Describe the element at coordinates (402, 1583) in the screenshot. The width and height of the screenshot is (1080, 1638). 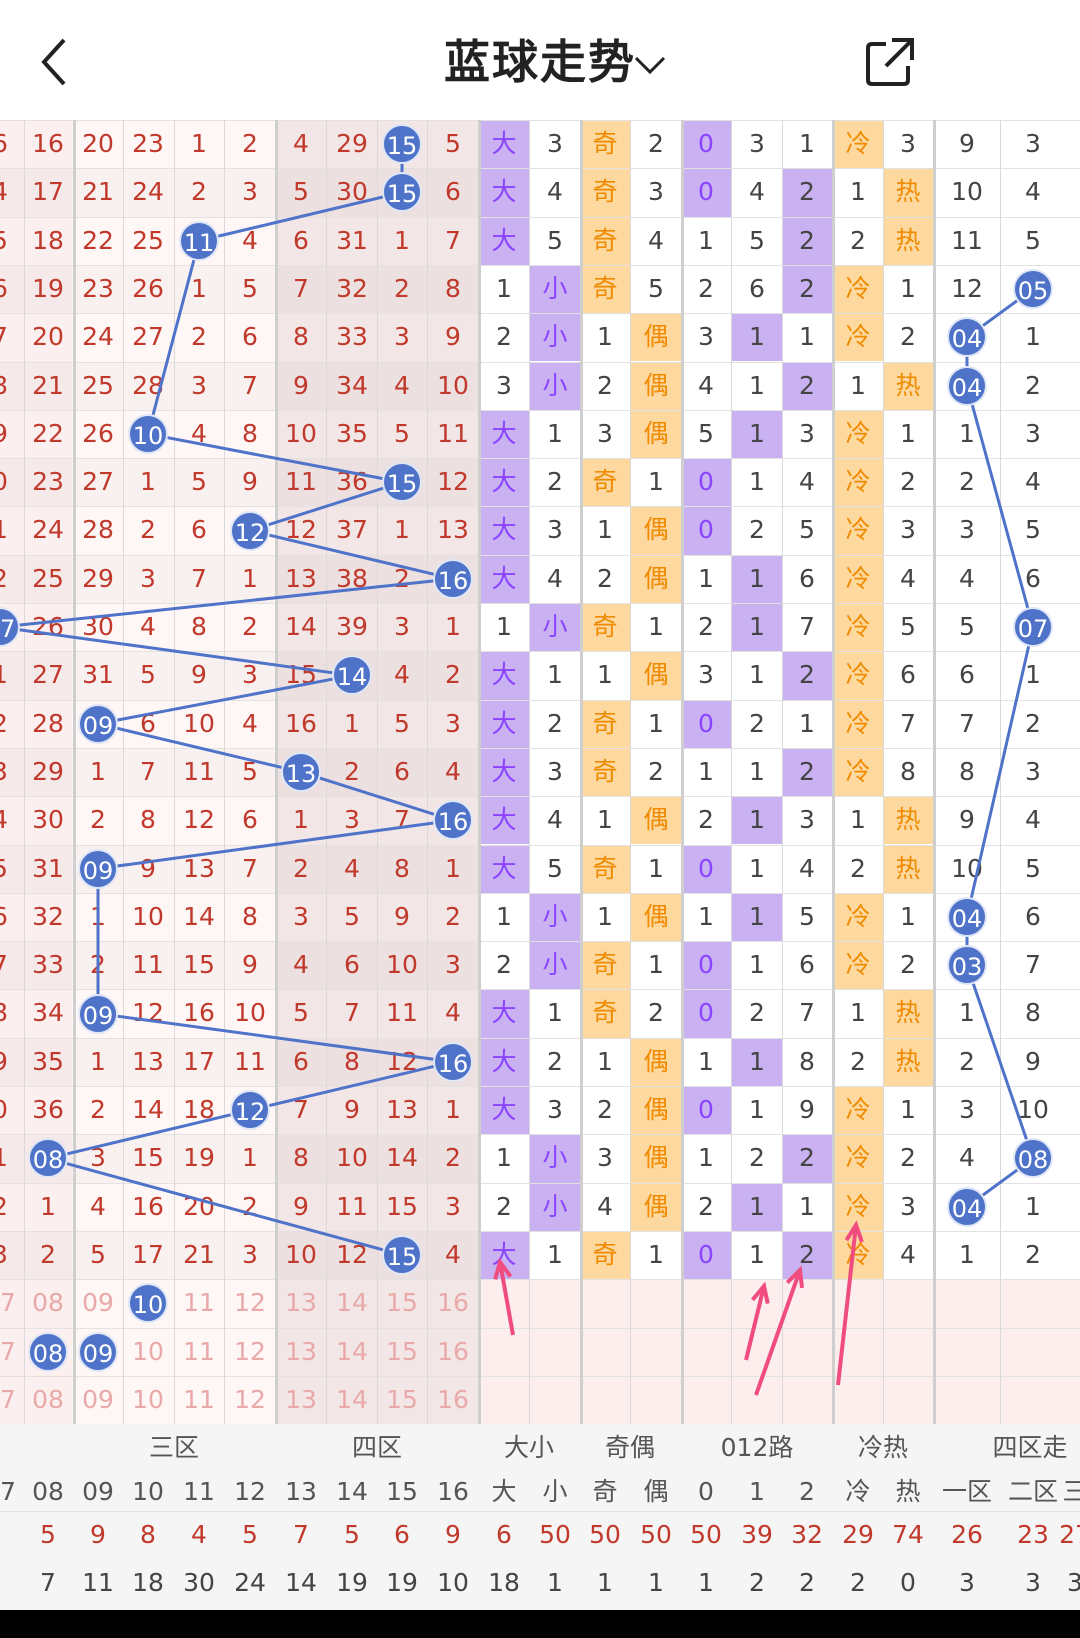
I see `stat-cell: 19` at that location.